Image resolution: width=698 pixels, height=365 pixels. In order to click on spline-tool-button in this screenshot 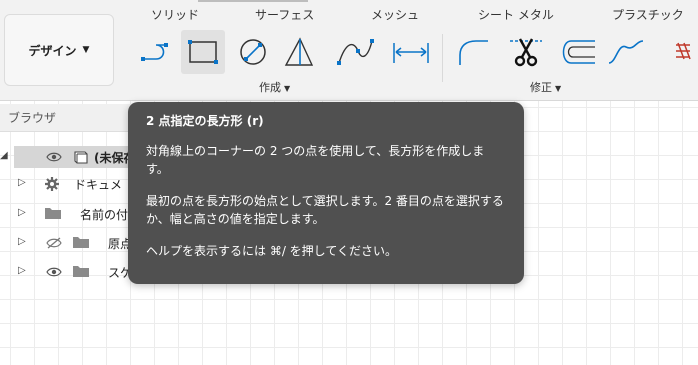, I will do `click(356, 52)`.